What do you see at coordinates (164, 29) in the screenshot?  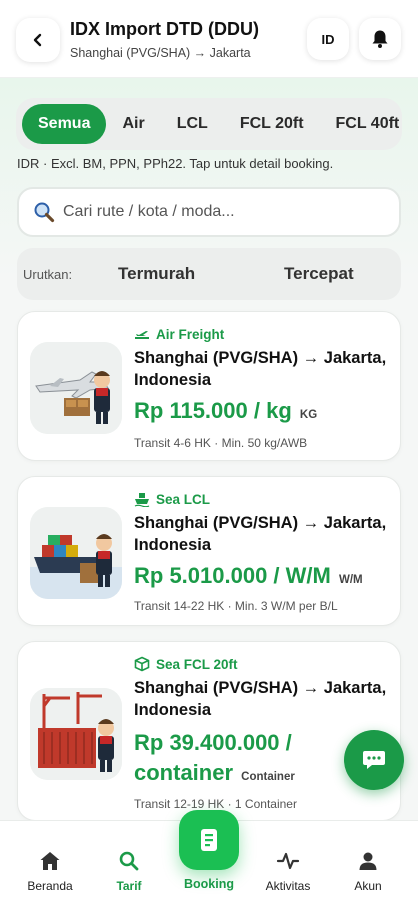 I see `page-title: IDX Import DTD (DDU)` at bounding box center [164, 29].